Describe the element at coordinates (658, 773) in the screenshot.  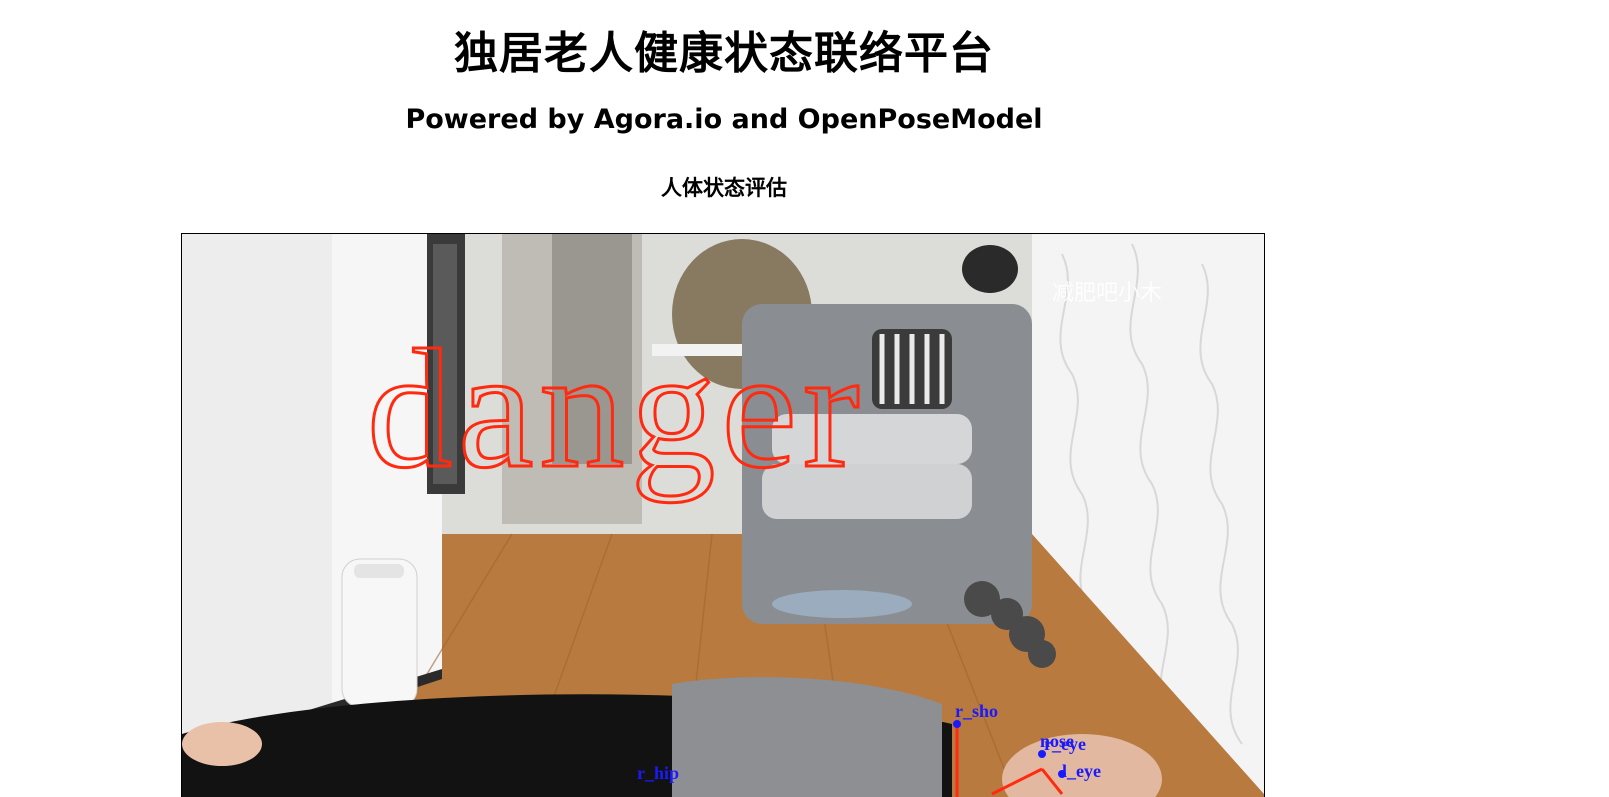
I see `keypoint-label-r-hip: r_hip` at that location.